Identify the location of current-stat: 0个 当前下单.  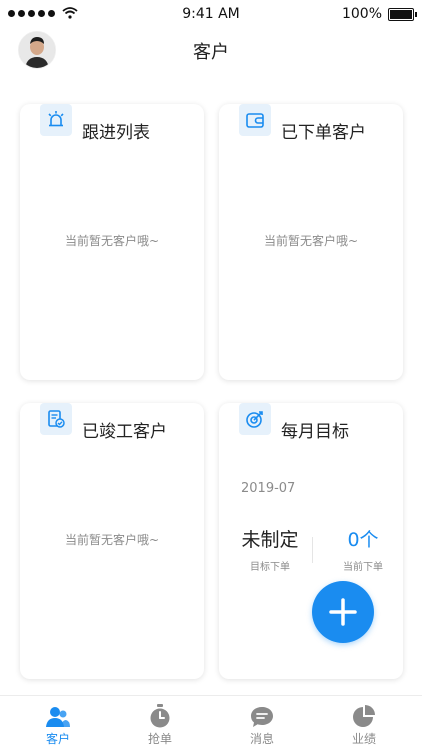
(363, 549).